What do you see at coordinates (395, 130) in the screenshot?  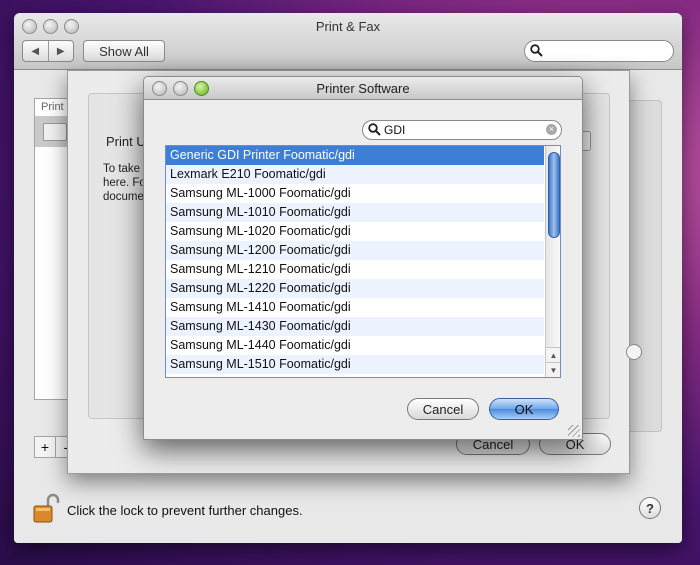 I see `search-value: GDI` at bounding box center [395, 130].